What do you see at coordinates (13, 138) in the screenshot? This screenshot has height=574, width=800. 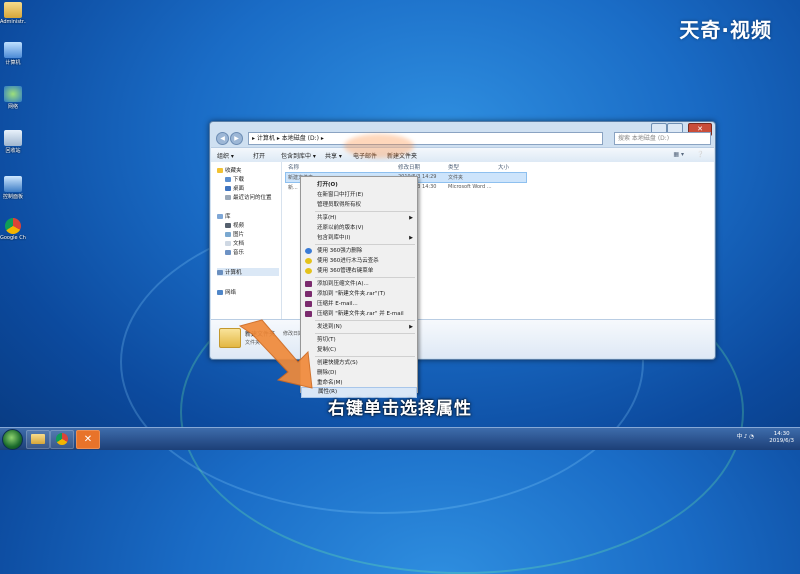 I see `recycle-bin-icon` at bounding box center [13, 138].